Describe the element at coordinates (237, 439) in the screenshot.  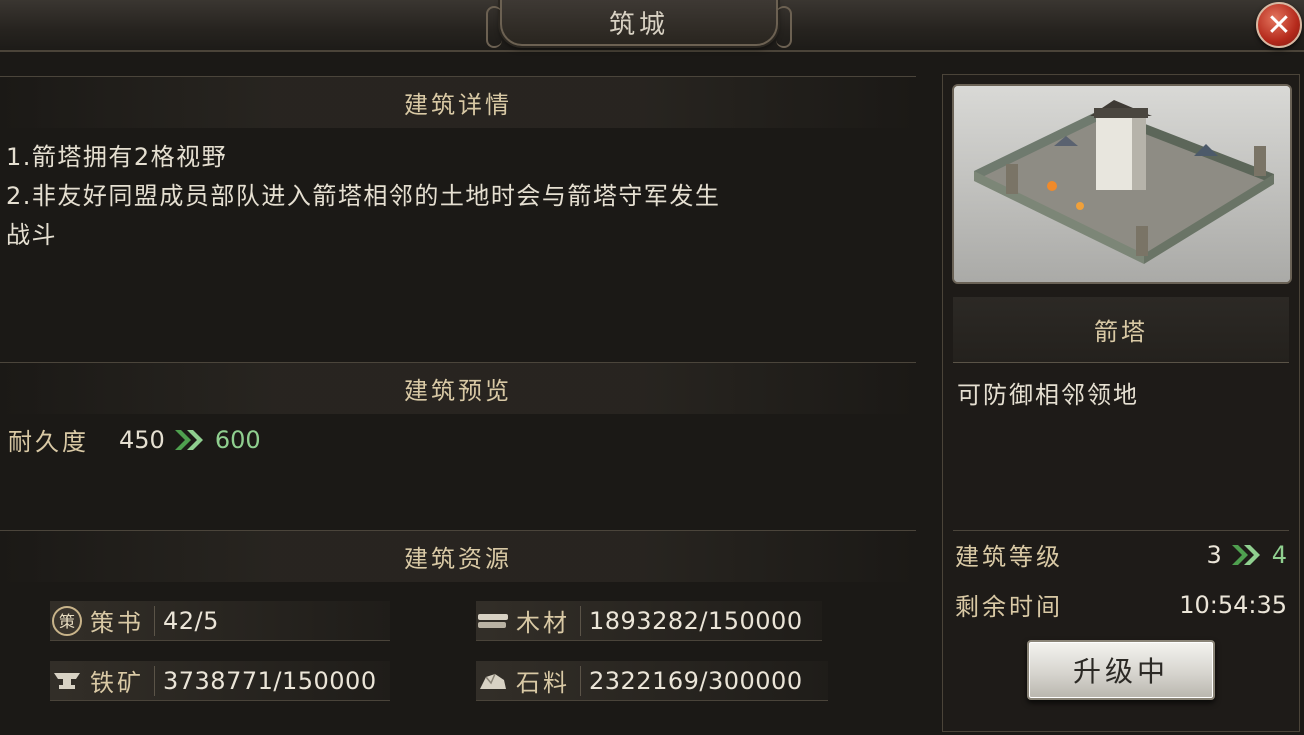
I see `durability-next: 600` at that location.